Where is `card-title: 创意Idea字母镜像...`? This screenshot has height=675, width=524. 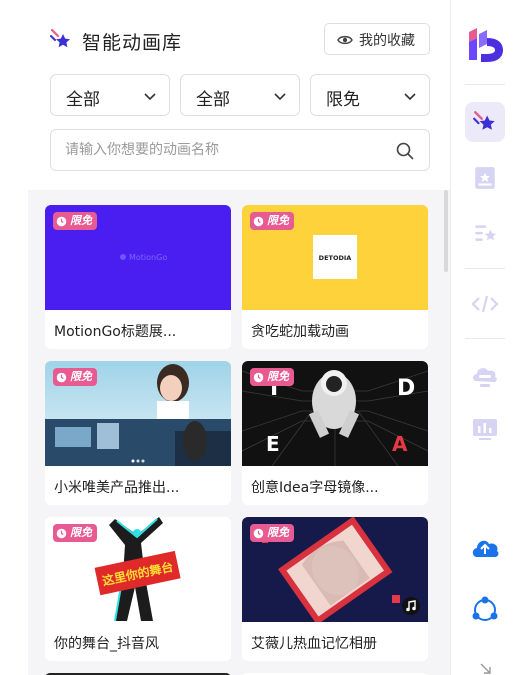
card-title: 创意Idea字母镜像... is located at coordinates (315, 488).